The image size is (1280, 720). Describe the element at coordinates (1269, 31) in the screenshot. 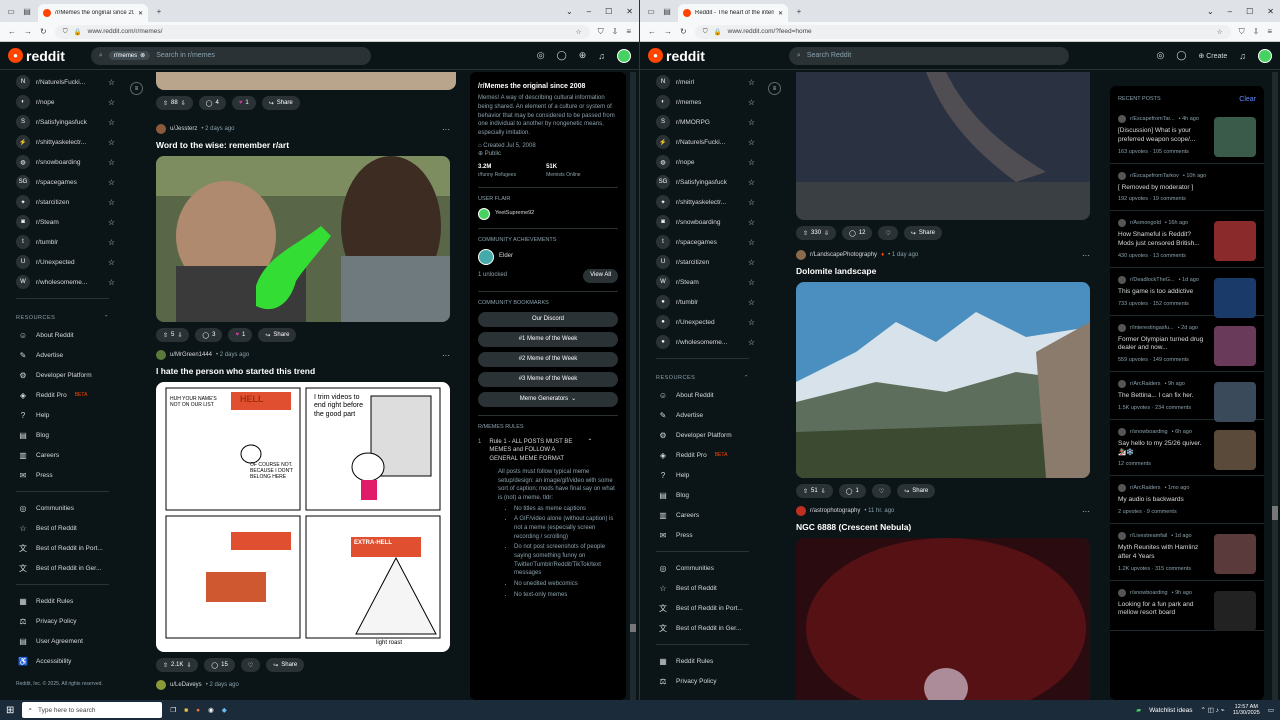

I see `menu-icon: ≡` at that location.